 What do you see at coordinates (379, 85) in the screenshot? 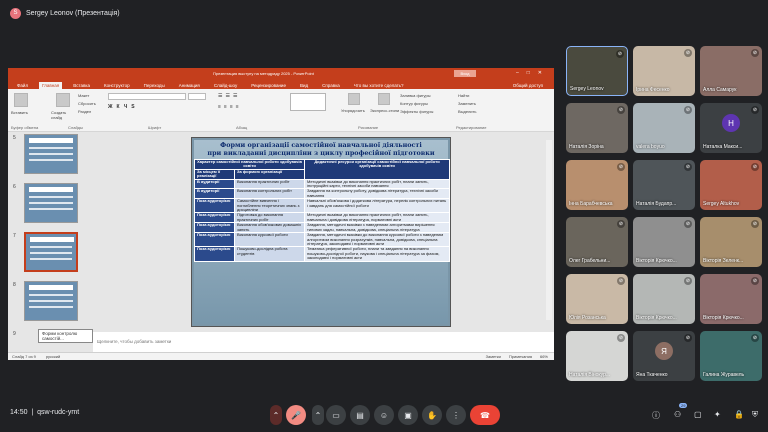
I see `tell-me-search: Что вы хотите сделать?` at bounding box center [379, 85].